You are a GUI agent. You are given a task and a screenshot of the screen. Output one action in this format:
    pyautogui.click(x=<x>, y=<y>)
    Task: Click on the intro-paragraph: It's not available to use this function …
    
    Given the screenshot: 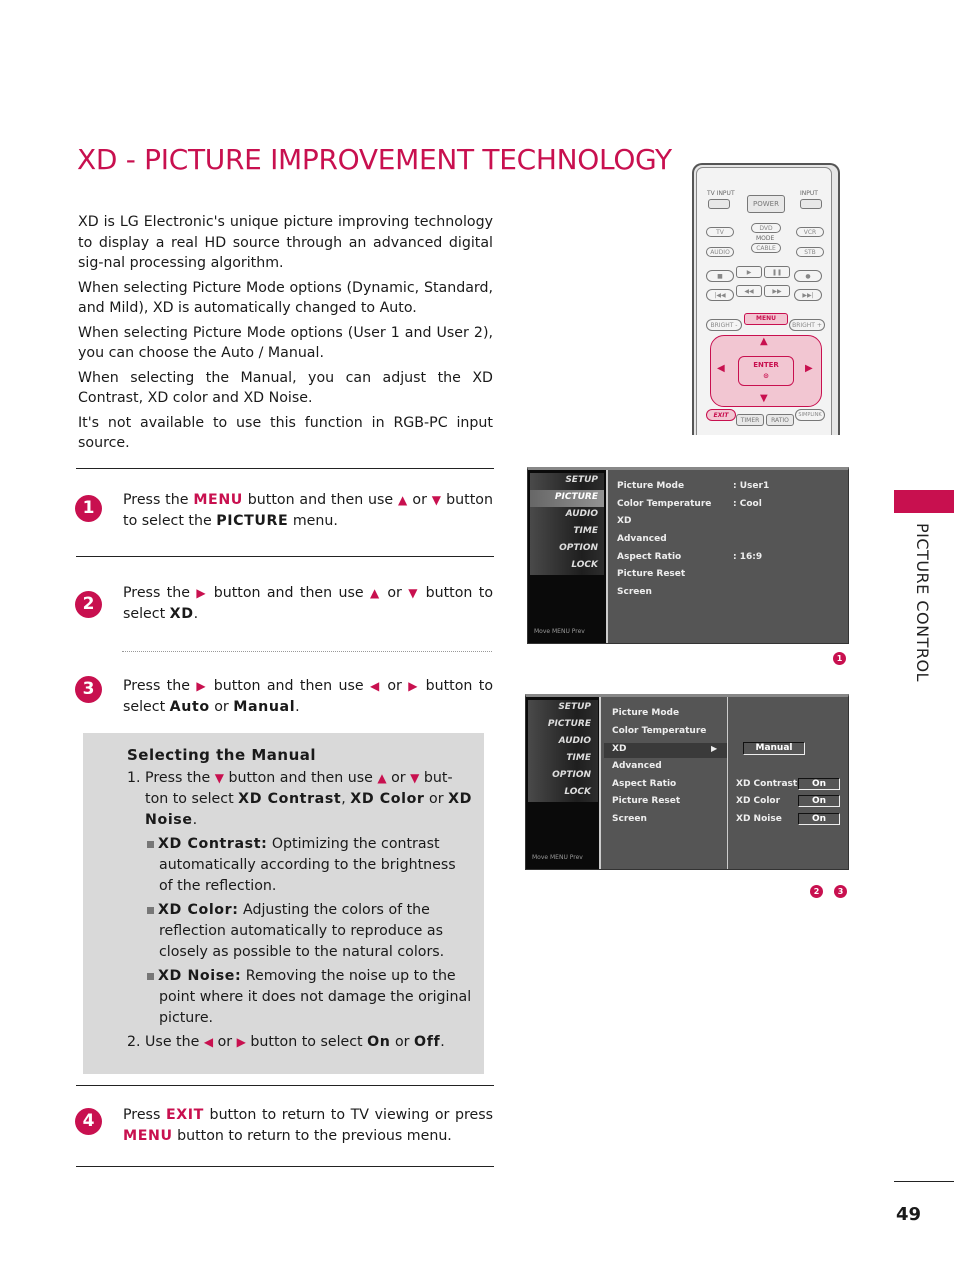 What is the action you would take?
    pyautogui.click(x=285, y=433)
    